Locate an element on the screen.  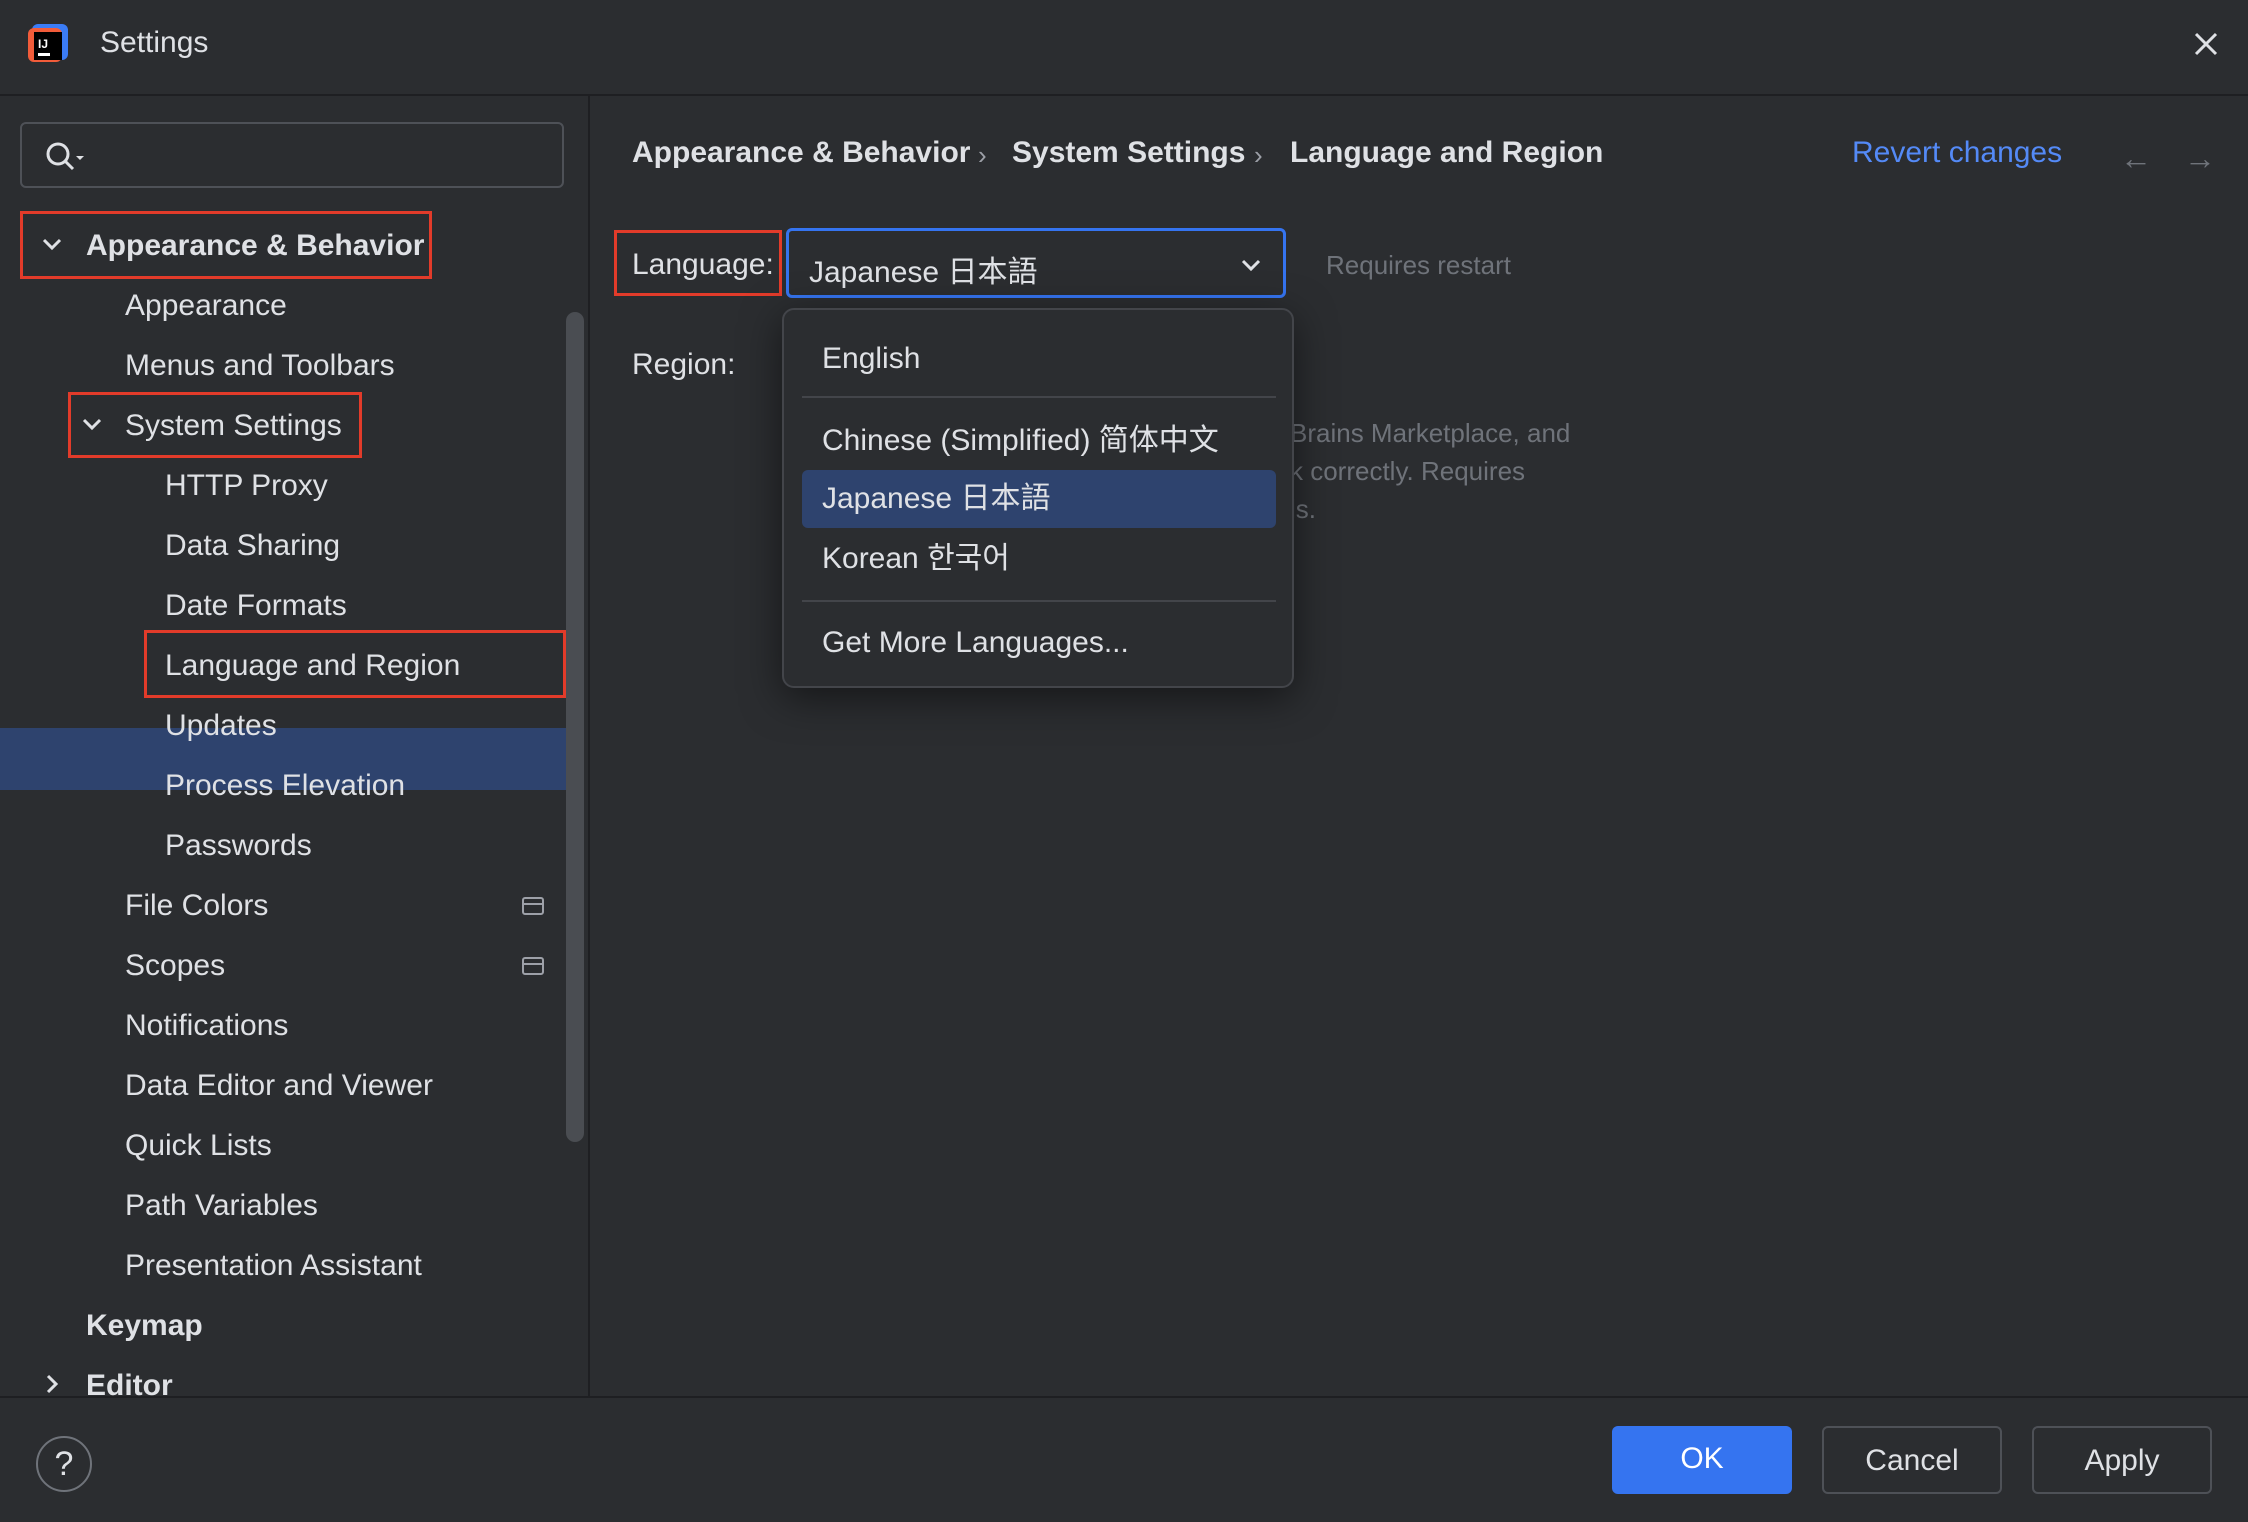
tree-item-http-proxy: HTTP Proxy is located at coordinates (246, 486).